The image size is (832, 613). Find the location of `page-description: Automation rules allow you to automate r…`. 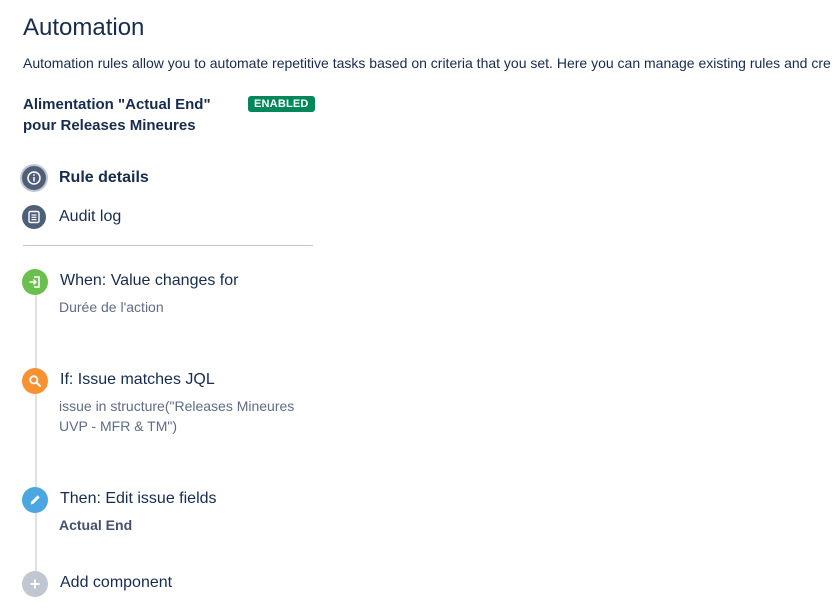

page-description: Automation rules allow you to automate r… is located at coordinates (427, 63).